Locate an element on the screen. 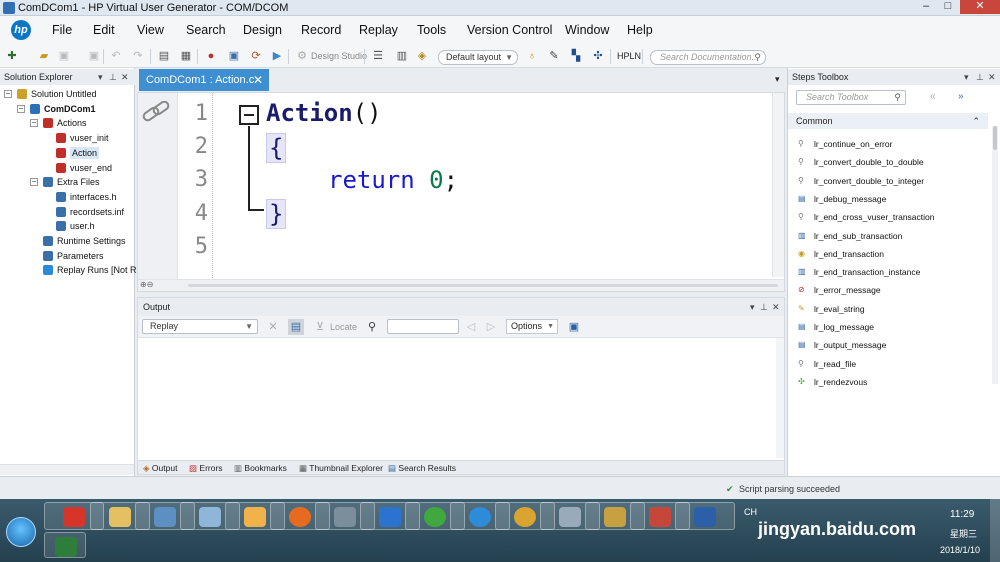 The height and width of the screenshot is (562, 1000). tree-item: − Actions is located at coordinates (67, 123).